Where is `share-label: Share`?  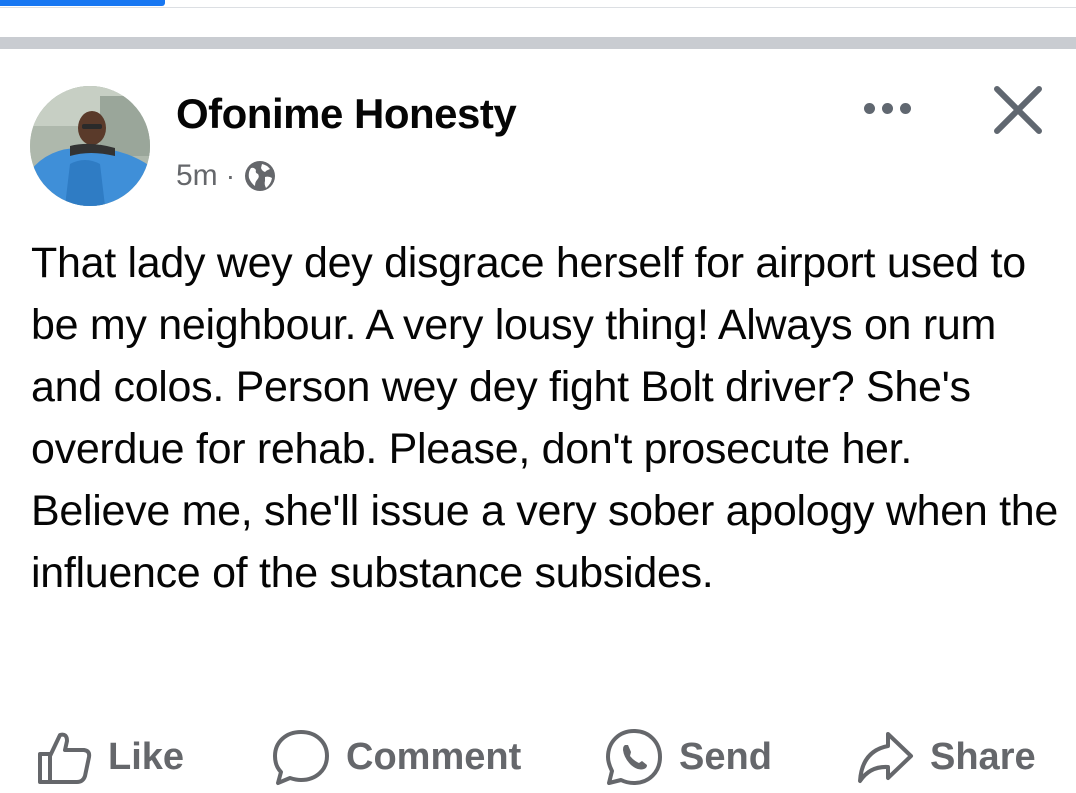
share-label: Share is located at coordinates (983, 756).